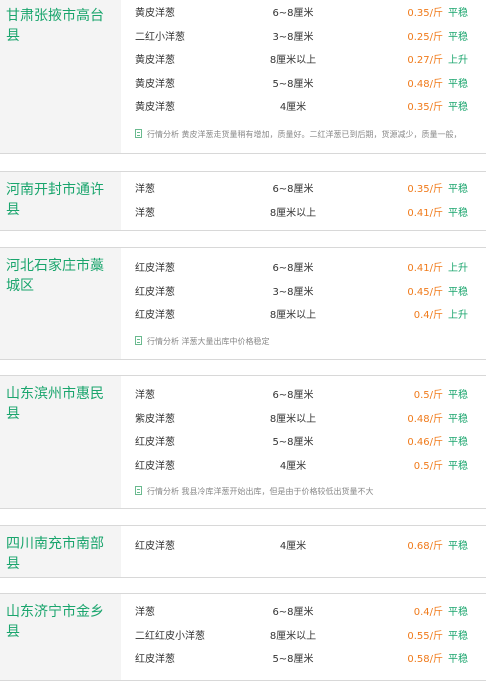 The height and width of the screenshot is (681, 486). Describe the element at coordinates (425, 37) in the screenshot. I see `product-price: 0.25/斤` at that location.